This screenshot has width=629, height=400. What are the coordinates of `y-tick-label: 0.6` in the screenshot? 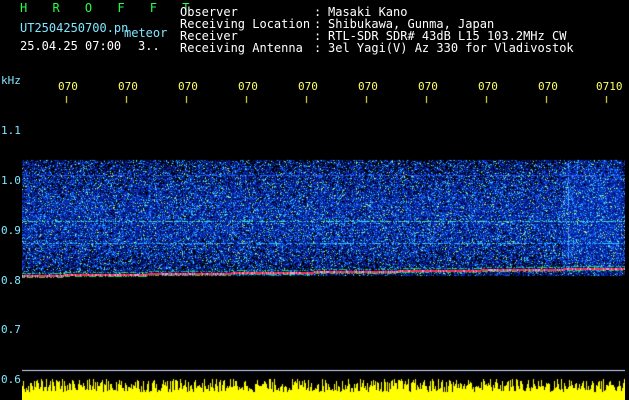 It's located at (11, 379).